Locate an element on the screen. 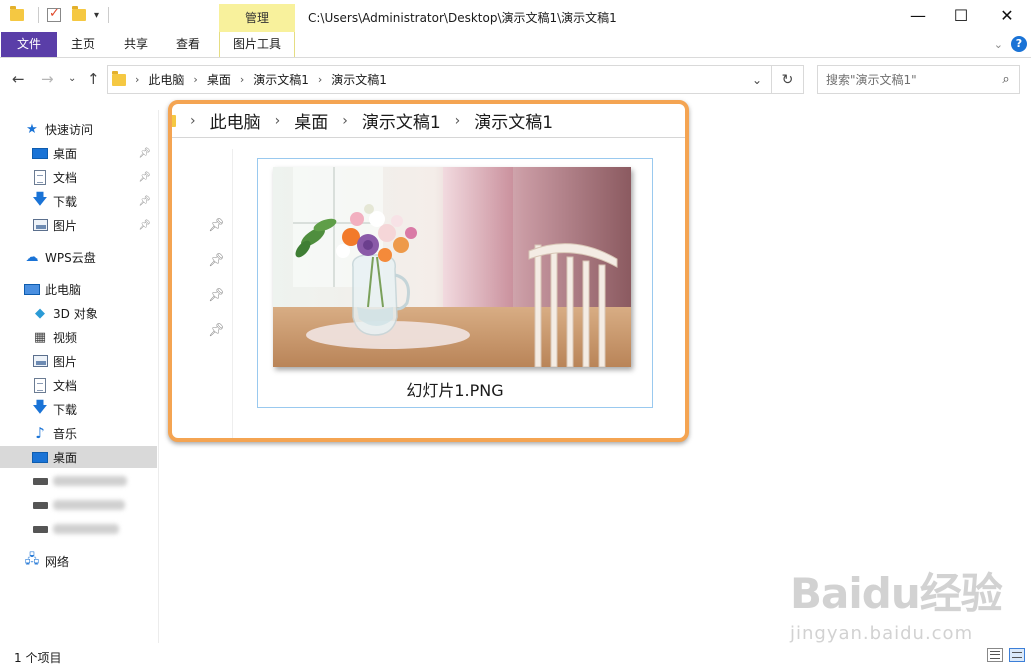 The width and height of the screenshot is (1031, 668). sidebar-item-drive-c is located at coordinates (79, 481).